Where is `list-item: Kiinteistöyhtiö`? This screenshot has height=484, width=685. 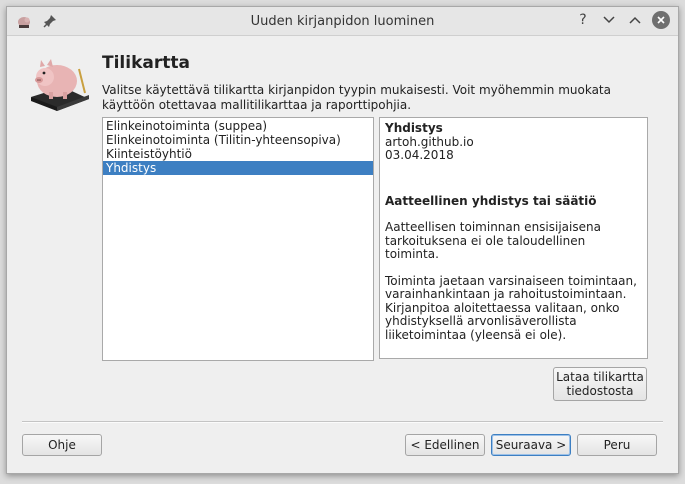
list-item: Kiinteistöyhtiö is located at coordinates (238, 154).